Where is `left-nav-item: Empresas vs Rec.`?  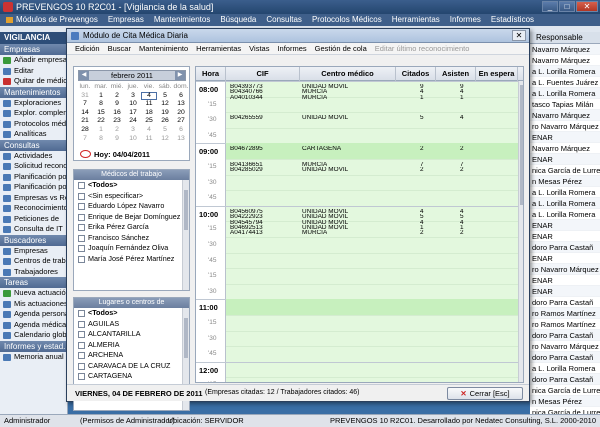
left-nav-item: Empresas vs Rec. is located at coordinates (33, 198).